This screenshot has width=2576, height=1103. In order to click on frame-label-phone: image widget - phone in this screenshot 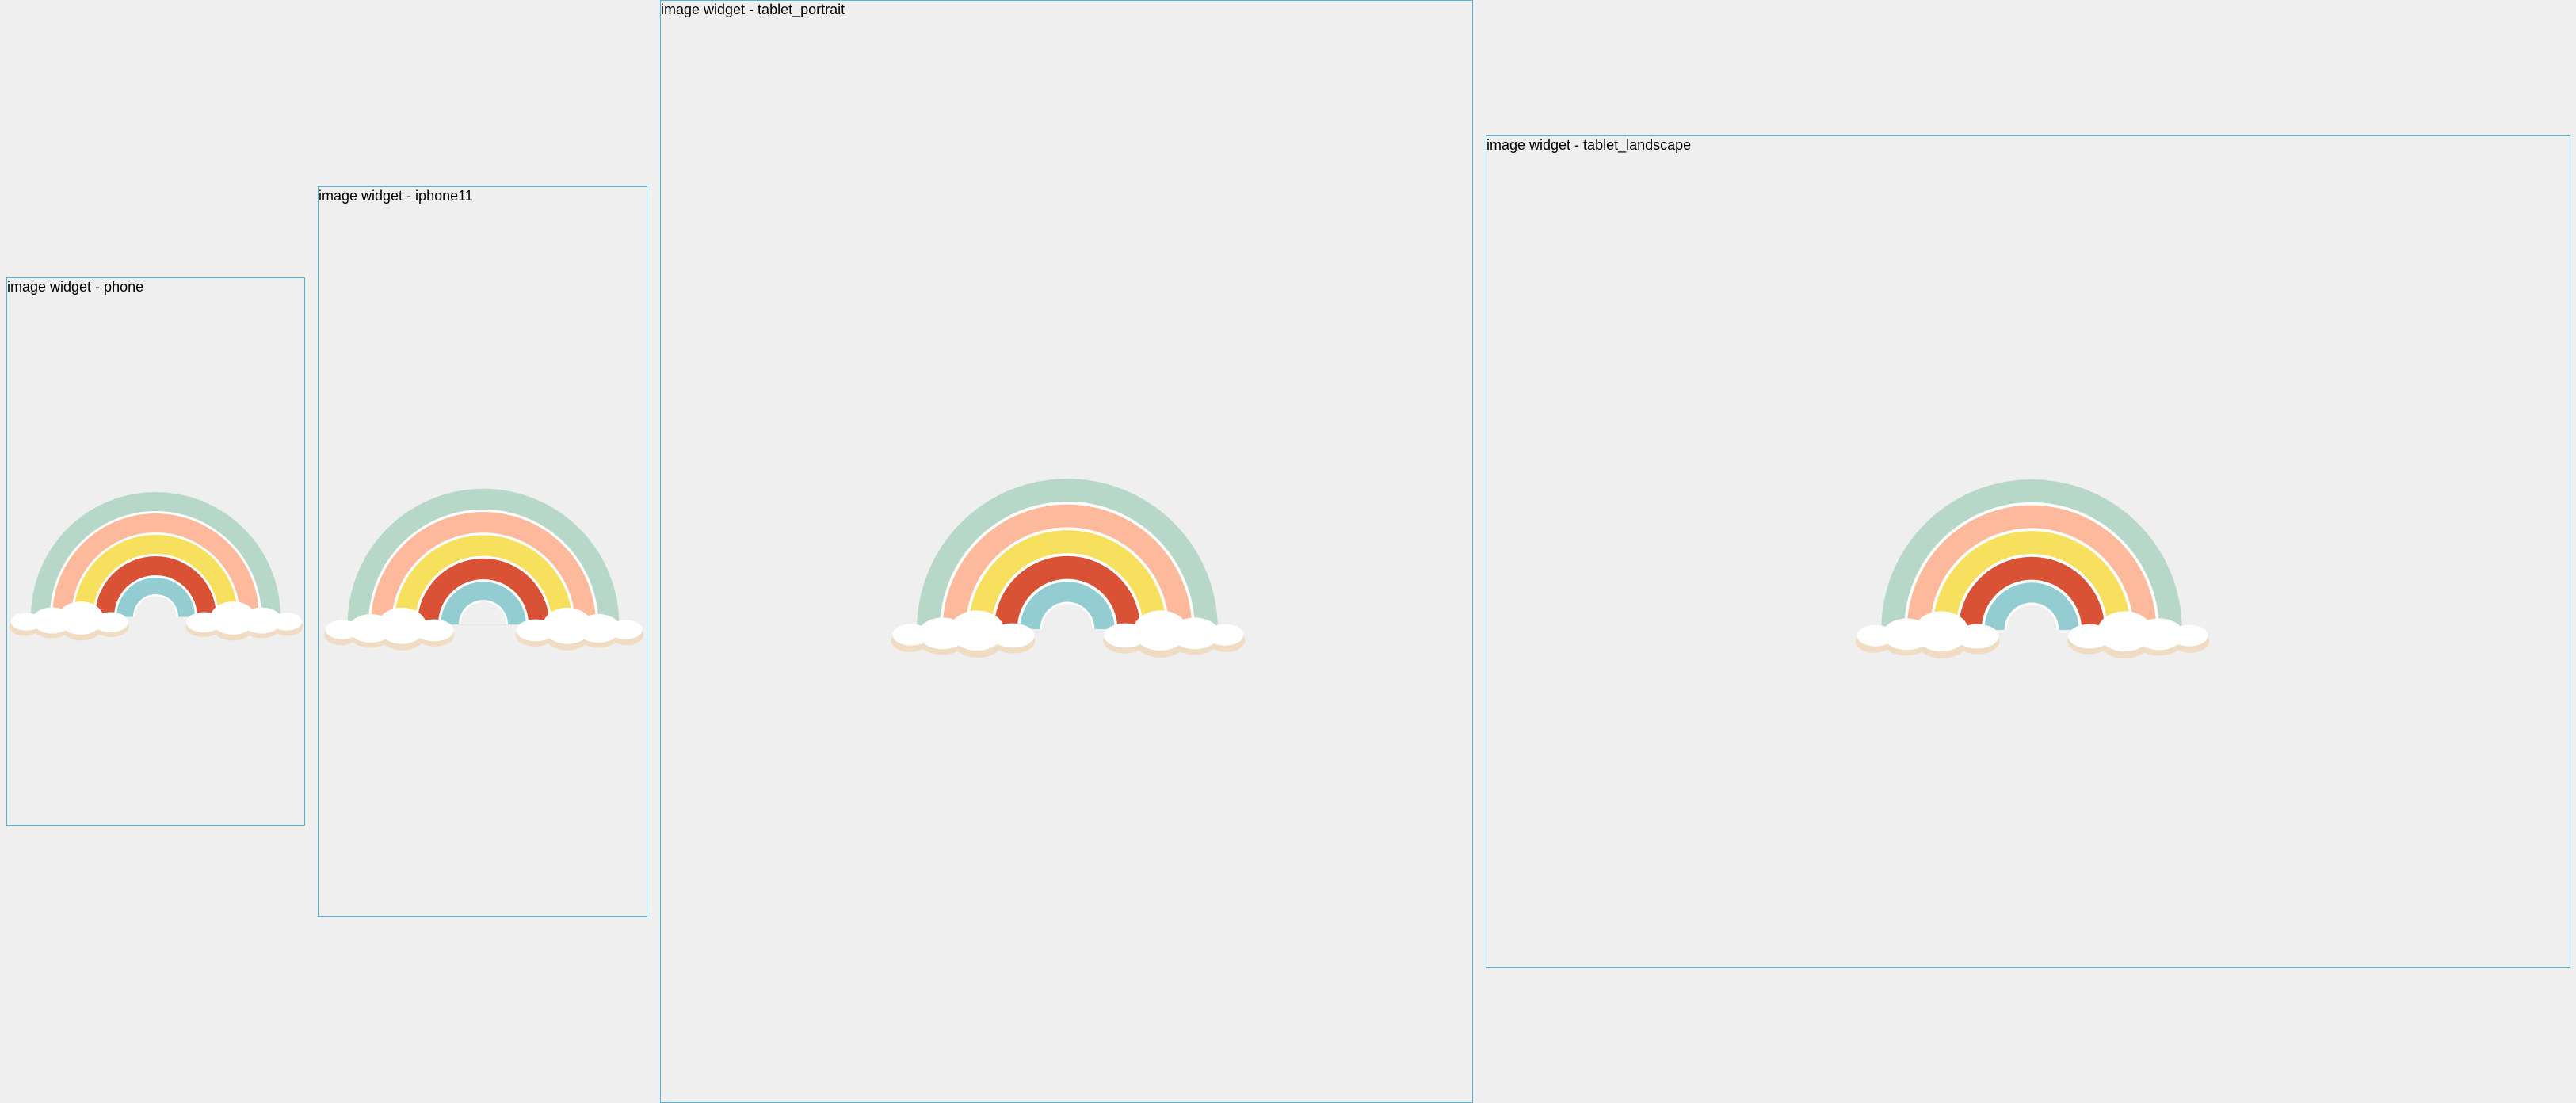, I will do `click(75, 287)`.